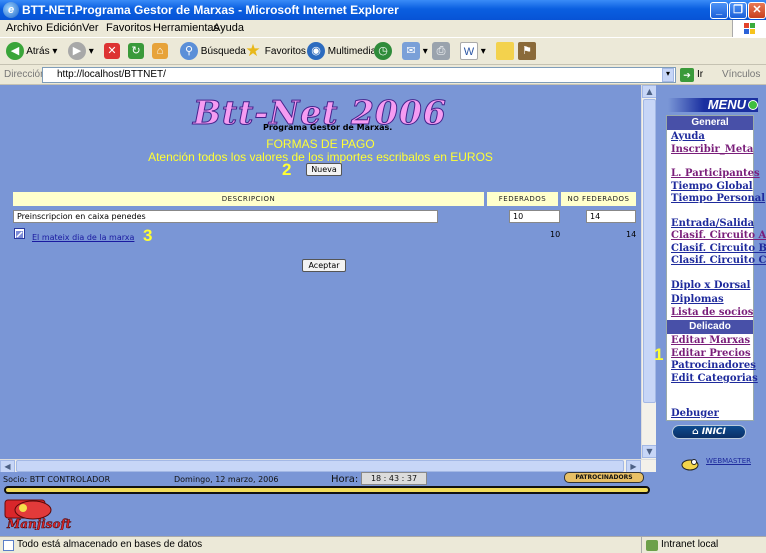  What do you see at coordinates (341, 52) in the screenshot?
I see `multimedia-button: ◉ Multimedia` at bounding box center [341, 52].